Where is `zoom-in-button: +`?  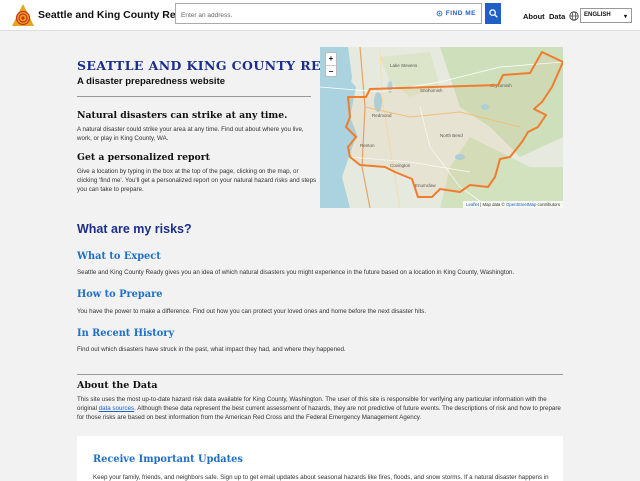 zoom-in-button: + is located at coordinates (331, 59).